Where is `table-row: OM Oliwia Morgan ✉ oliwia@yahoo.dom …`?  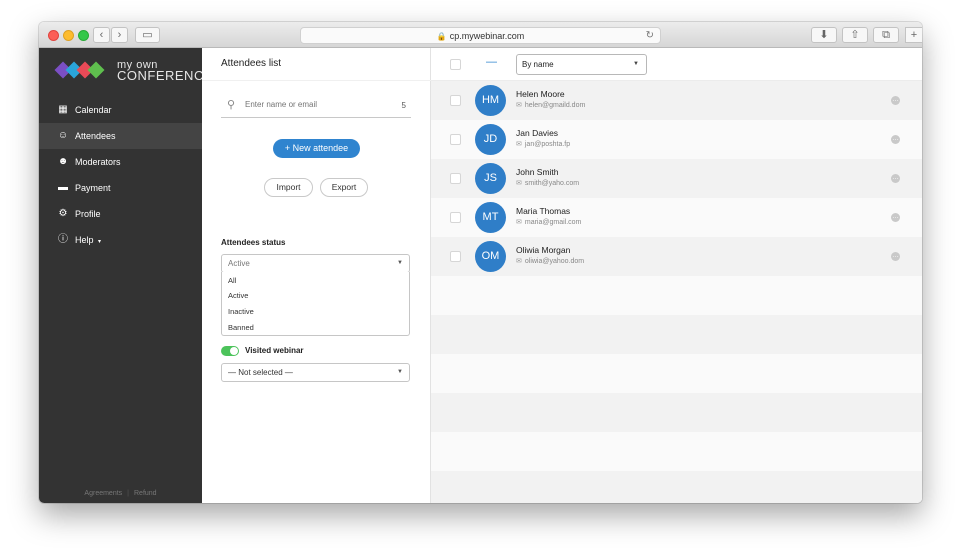
table-row: OM Oliwia Morgan ✉ oliwia@yahoo.dom … is located at coordinates (676, 256).